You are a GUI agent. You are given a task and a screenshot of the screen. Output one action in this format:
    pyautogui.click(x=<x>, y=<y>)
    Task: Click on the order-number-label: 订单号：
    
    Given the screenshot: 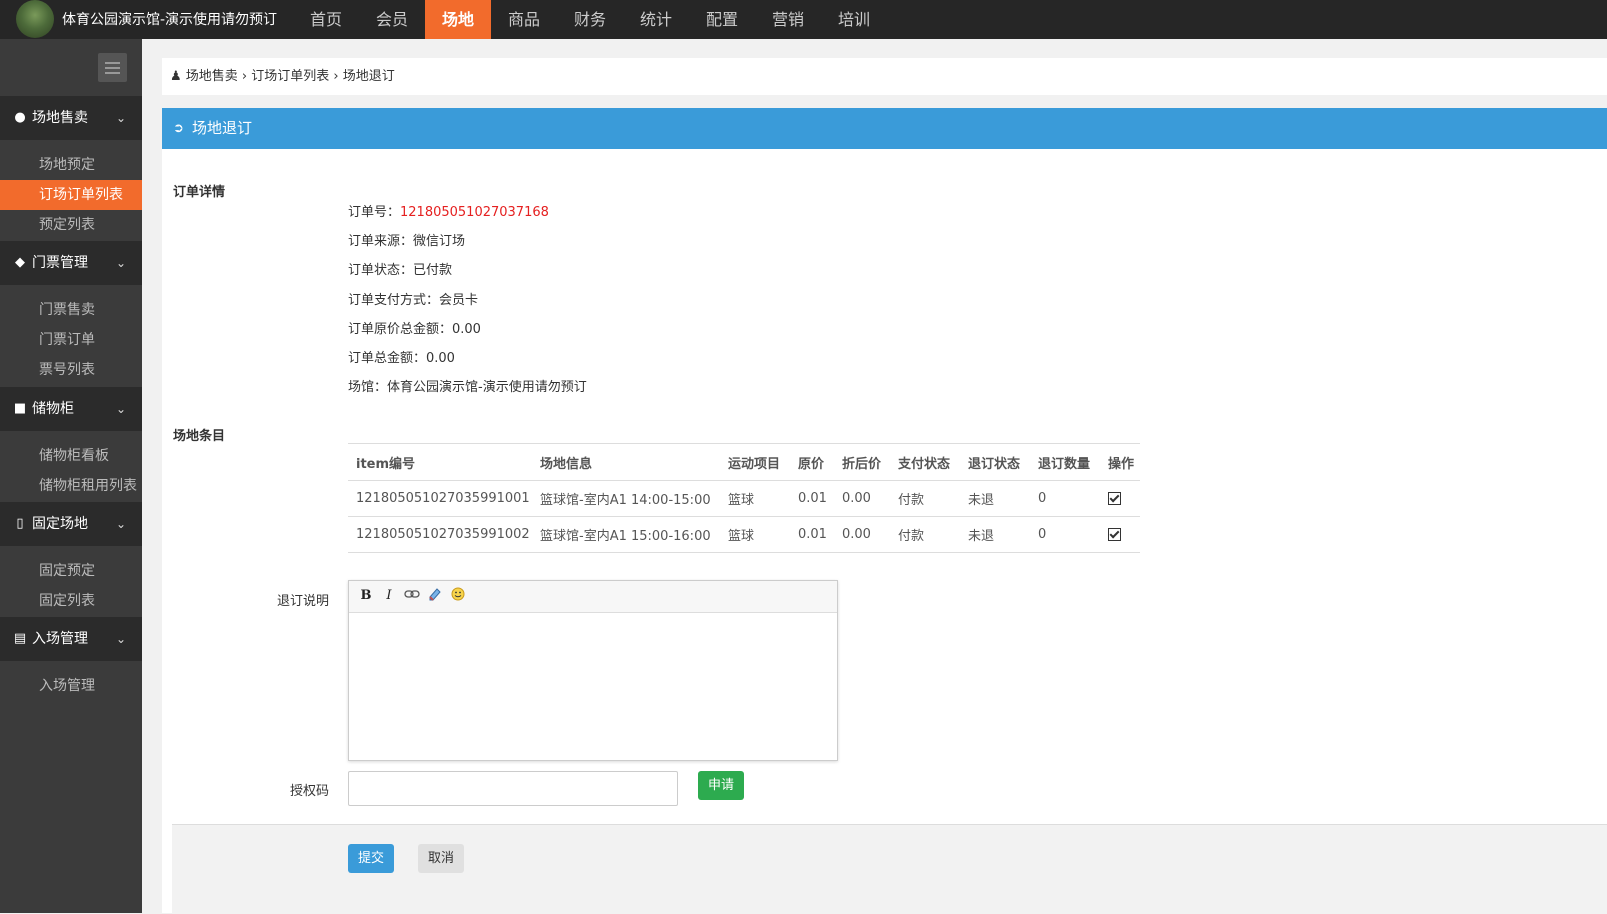 What is the action you would take?
    pyautogui.click(x=374, y=212)
    